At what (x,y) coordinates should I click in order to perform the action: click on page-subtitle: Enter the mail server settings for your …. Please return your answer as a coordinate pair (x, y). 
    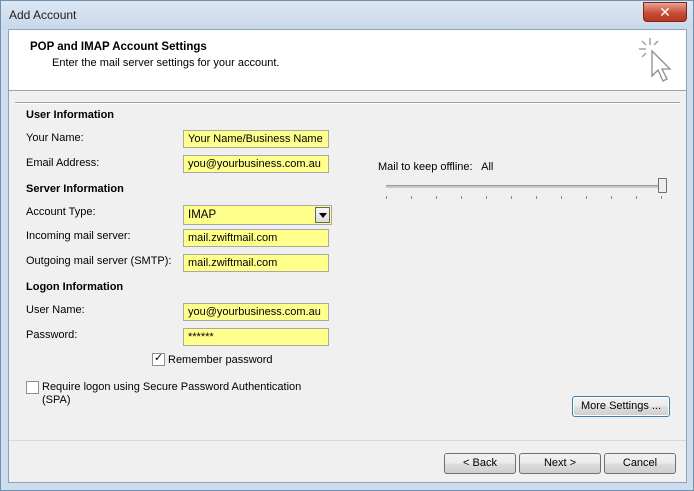
    Looking at the image, I should click on (166, 63).